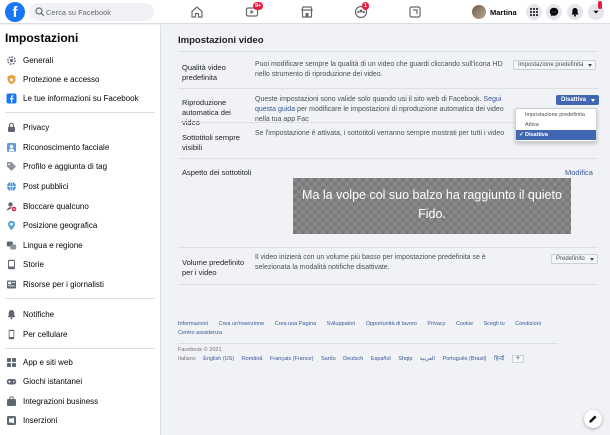  I want to click on apps-icon, so click(11, 362).